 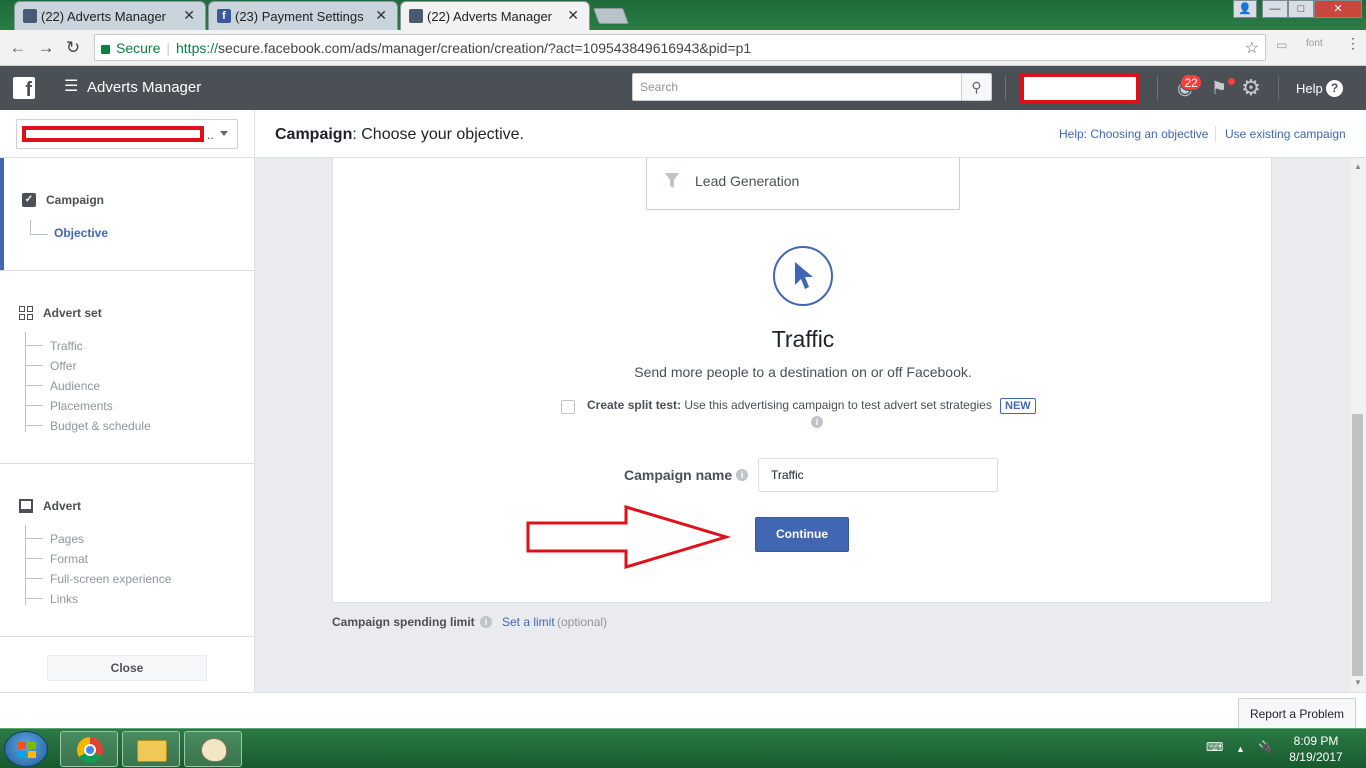 What do you see at coordinates (24, 89) in the screenshot?
I see `facebook-logo-icon: f` at bounding box center [24, 89].